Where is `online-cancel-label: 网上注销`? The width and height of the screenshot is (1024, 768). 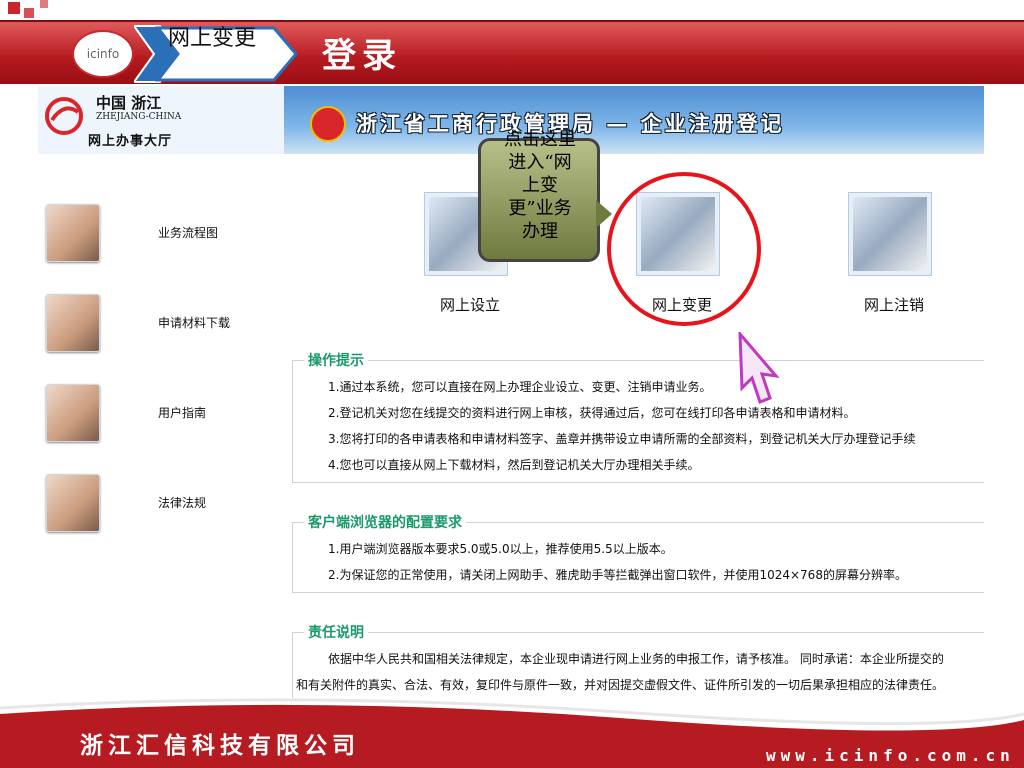
online-cancel-label: 网上注销 is located at coordinates (894, 304).